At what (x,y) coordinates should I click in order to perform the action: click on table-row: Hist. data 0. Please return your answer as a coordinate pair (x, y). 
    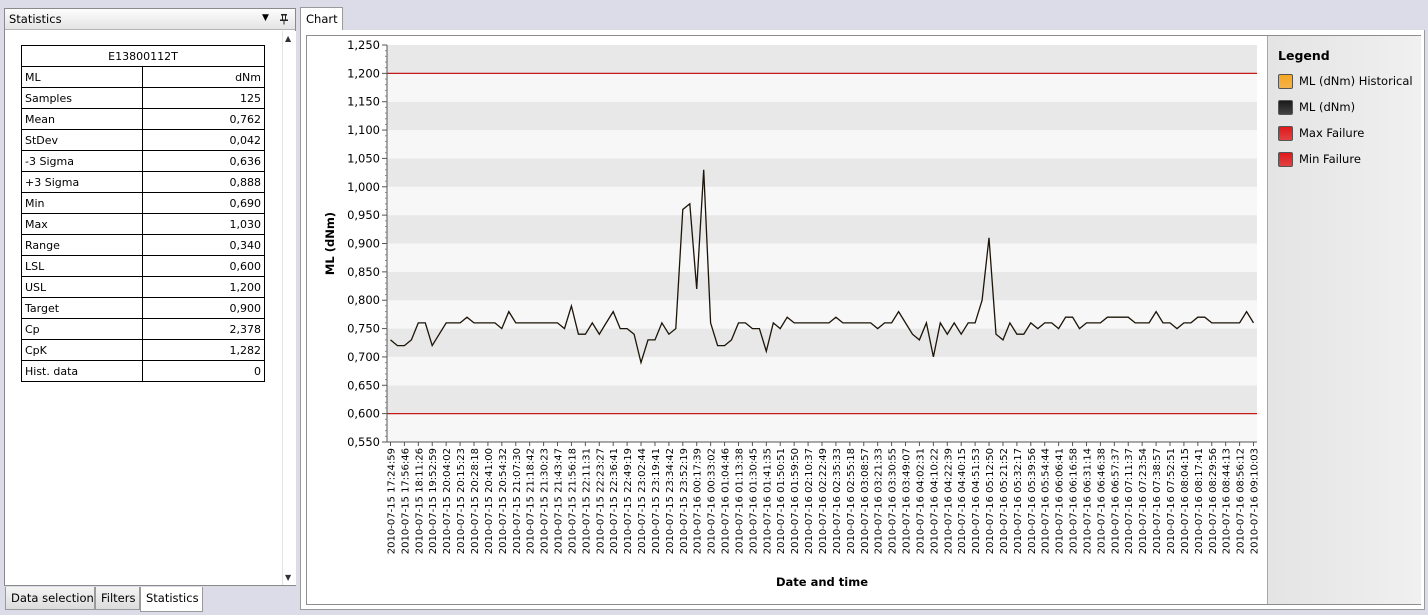
    Looking at the image, I should click on (143, 371).